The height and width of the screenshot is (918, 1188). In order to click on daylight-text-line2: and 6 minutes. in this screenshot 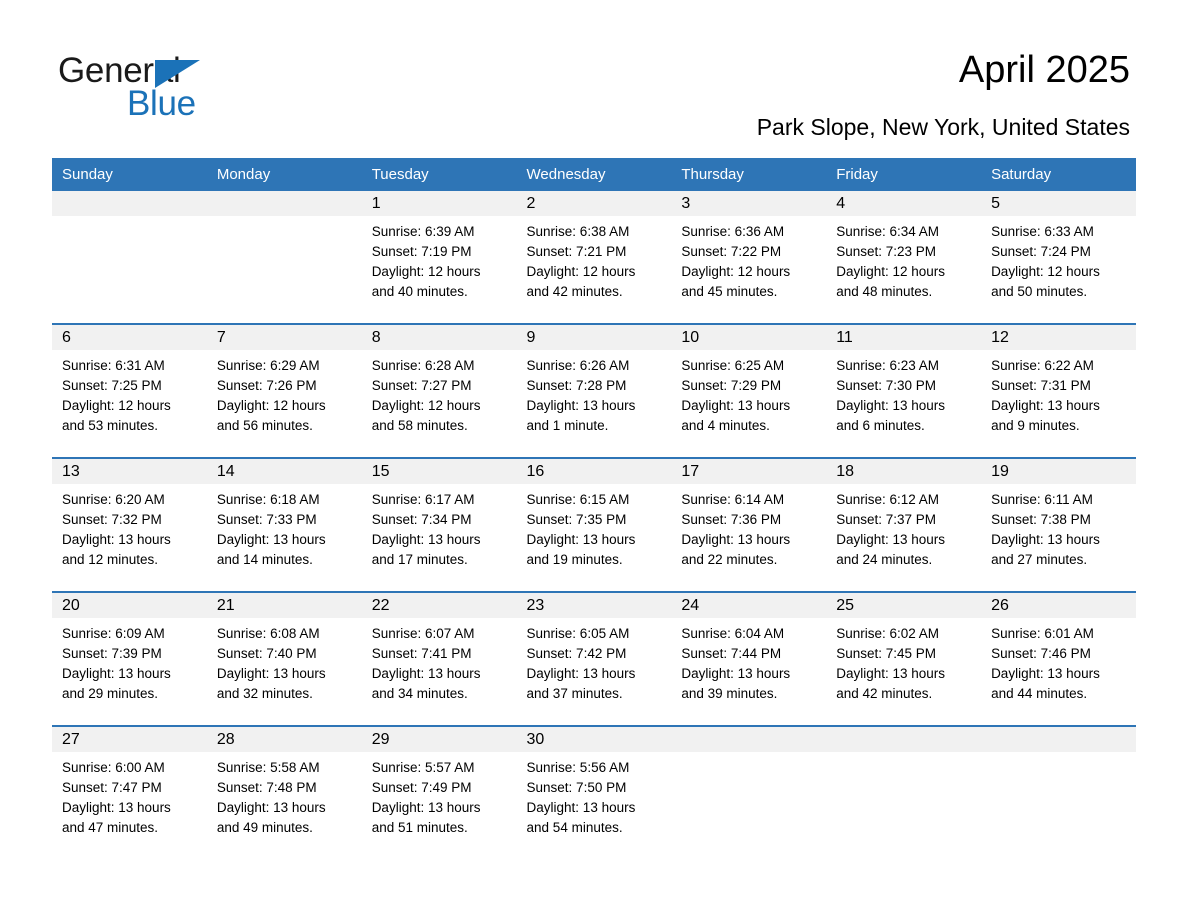, I will do `click(880, 425)`.